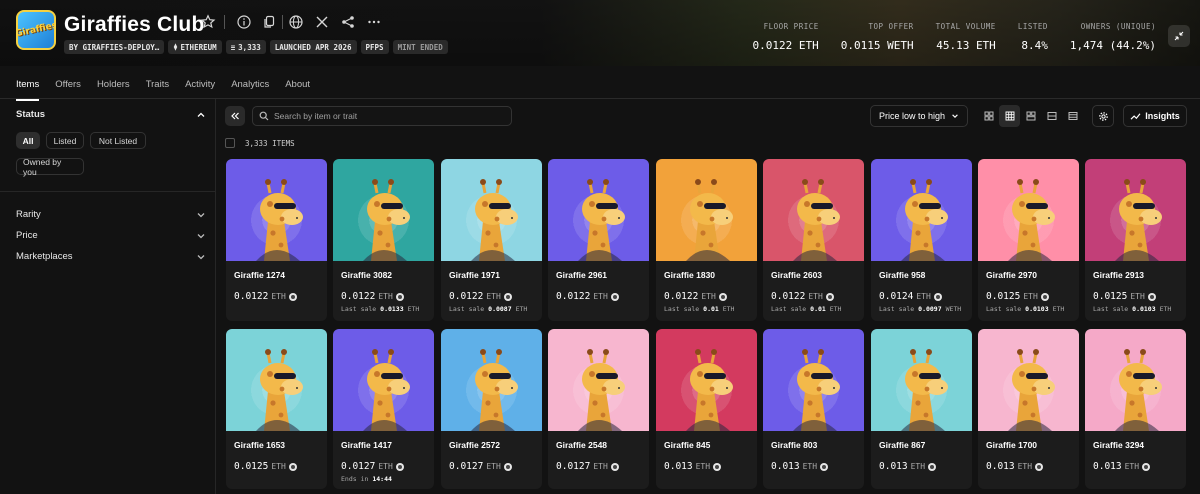 Image resolution: width=1200 pixels, height=494 pixels. Describe the element at coordinates (1155, 116) in the screenshot. I see `insights-button: Insights` at that location.